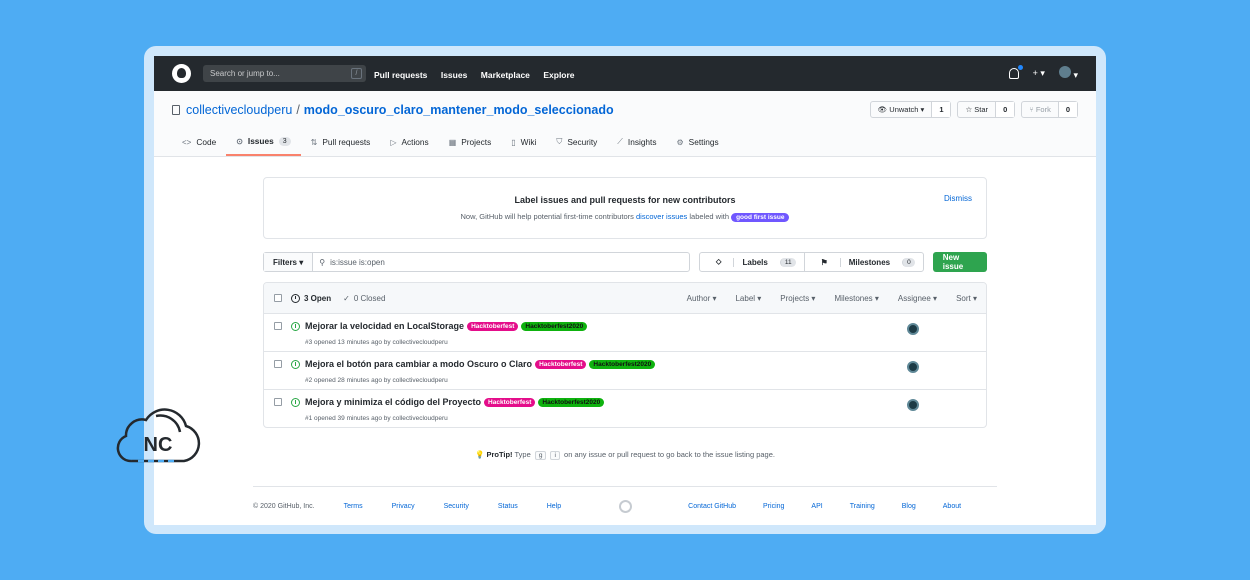 The height and width of the screenshot is (580, 1250). What do you see at coordinates (393, 402) in the screenshot?
I see `issue-title-link: Mejora y minimiza el código del Proyecto` at bounding box center [393, 402].